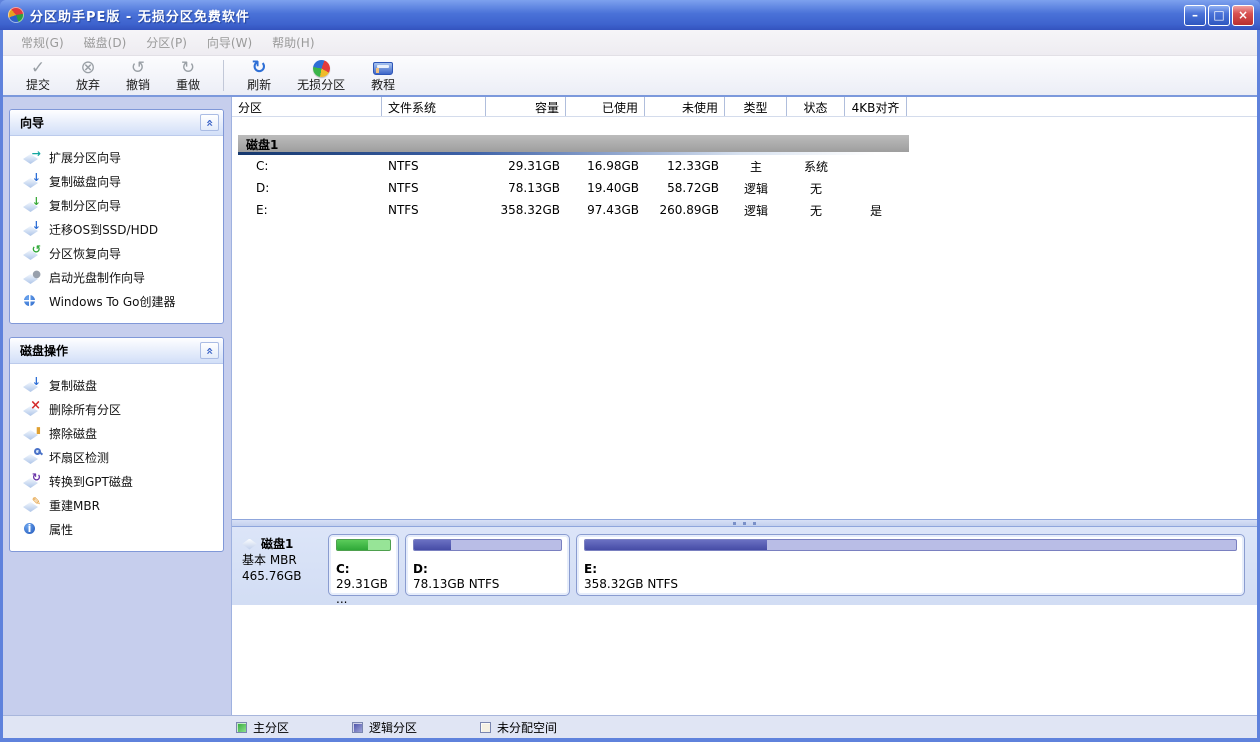  I want to click on undo-button: 撤销, so click(138, 75).